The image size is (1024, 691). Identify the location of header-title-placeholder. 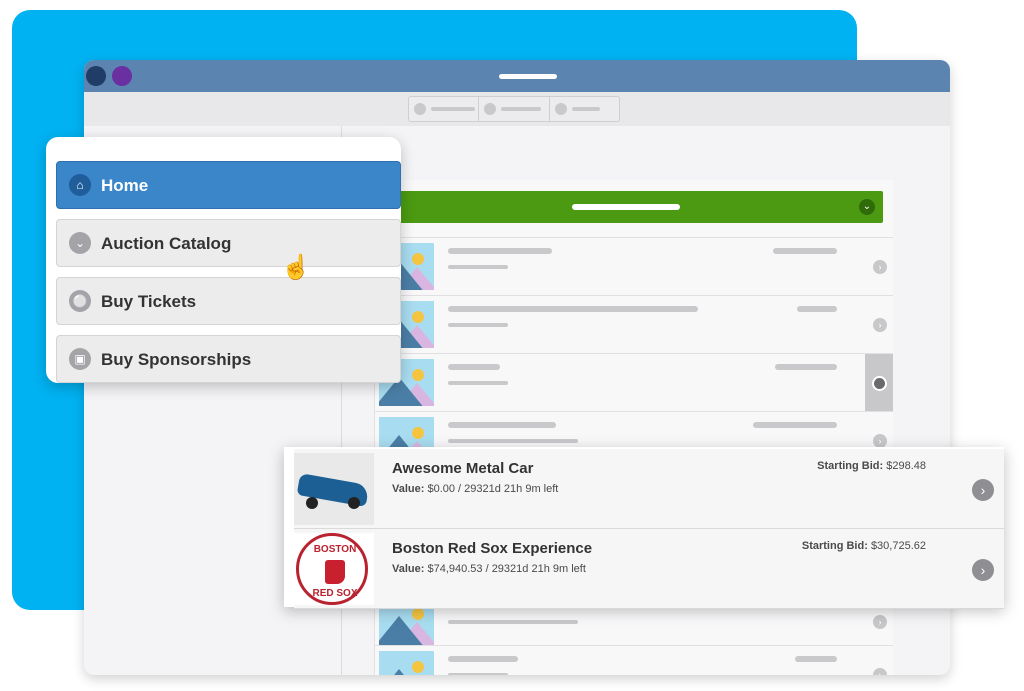
(626, 207).